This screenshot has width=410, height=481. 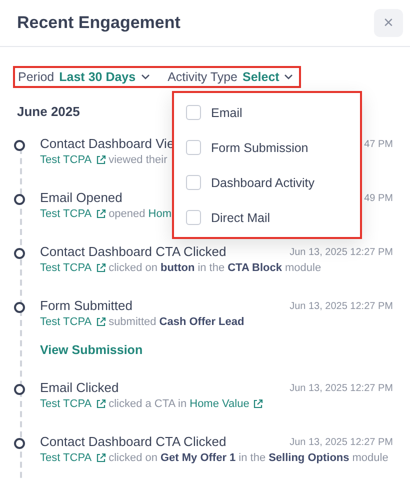 What do you see at coordinates (388, 23) in the screenshot?
I see `close-button: ×` at bounding box center [388, 23].